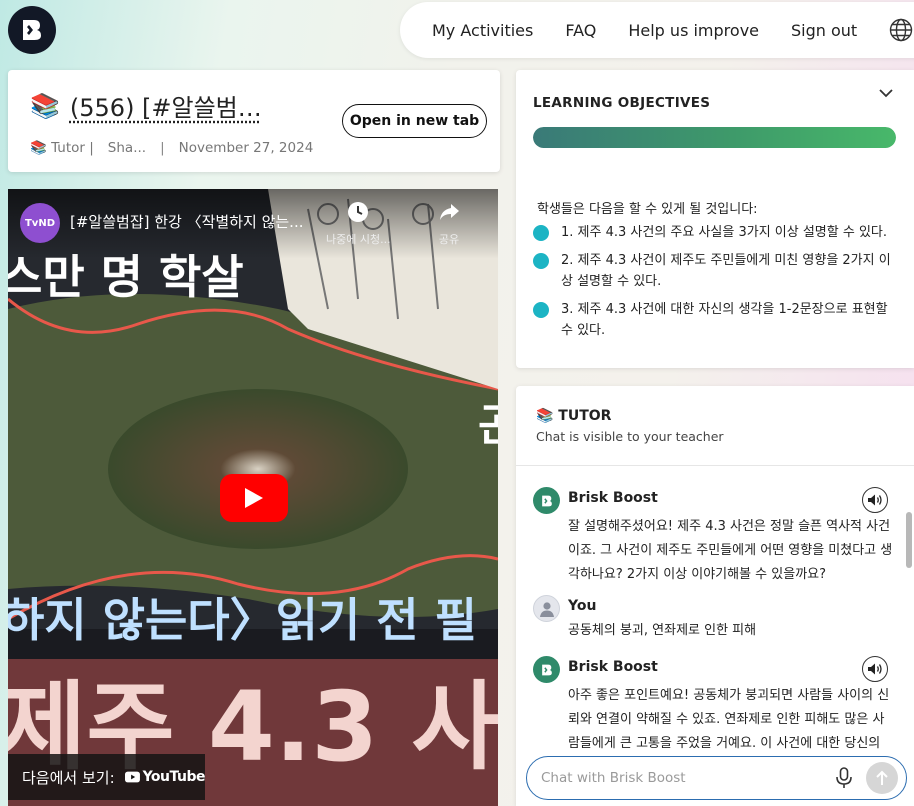 The image size is (914, 806). What do you see at coordinates (246, 148) in the screenshot?
I see `meta-date: November 27, 2024` at bounding box center [246, 148].